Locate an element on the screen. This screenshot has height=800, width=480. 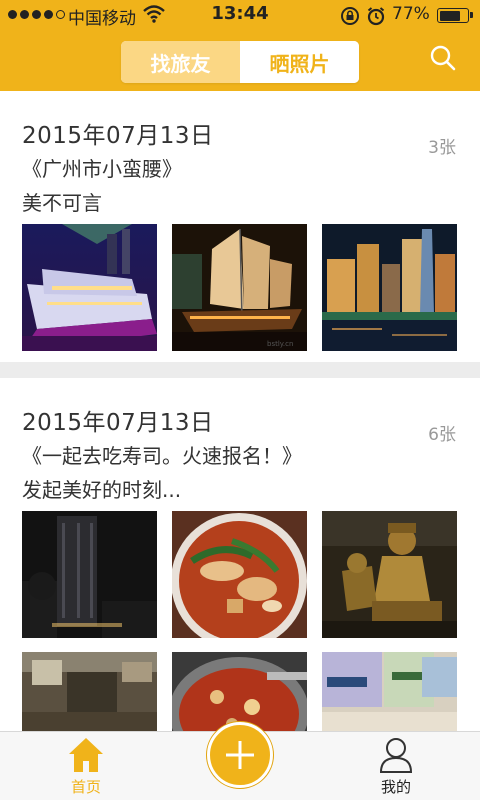
cruise-ship-photo is located at coordinates (89, 287).